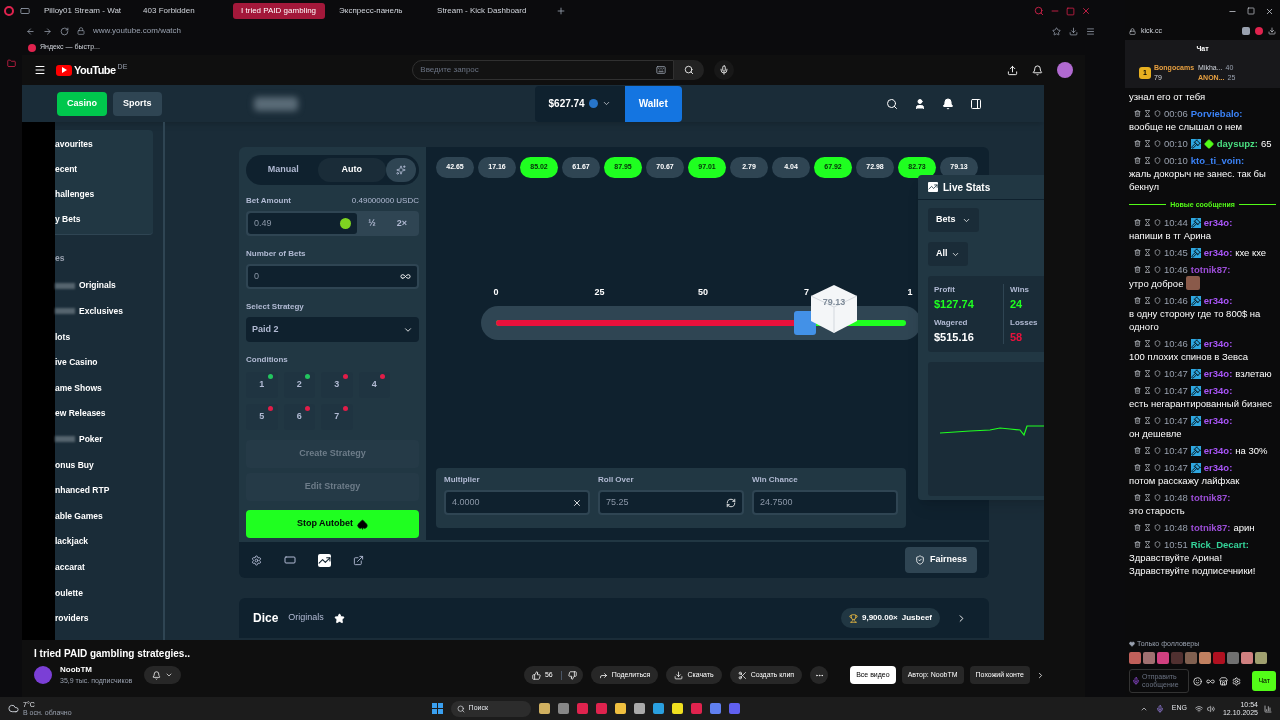 This screenshot has width=1280, height=720. What do you see at coordinates (72, 542) in the screenshot?
I see `sidebar-item: lackjack` at bounding box center [72, 542].